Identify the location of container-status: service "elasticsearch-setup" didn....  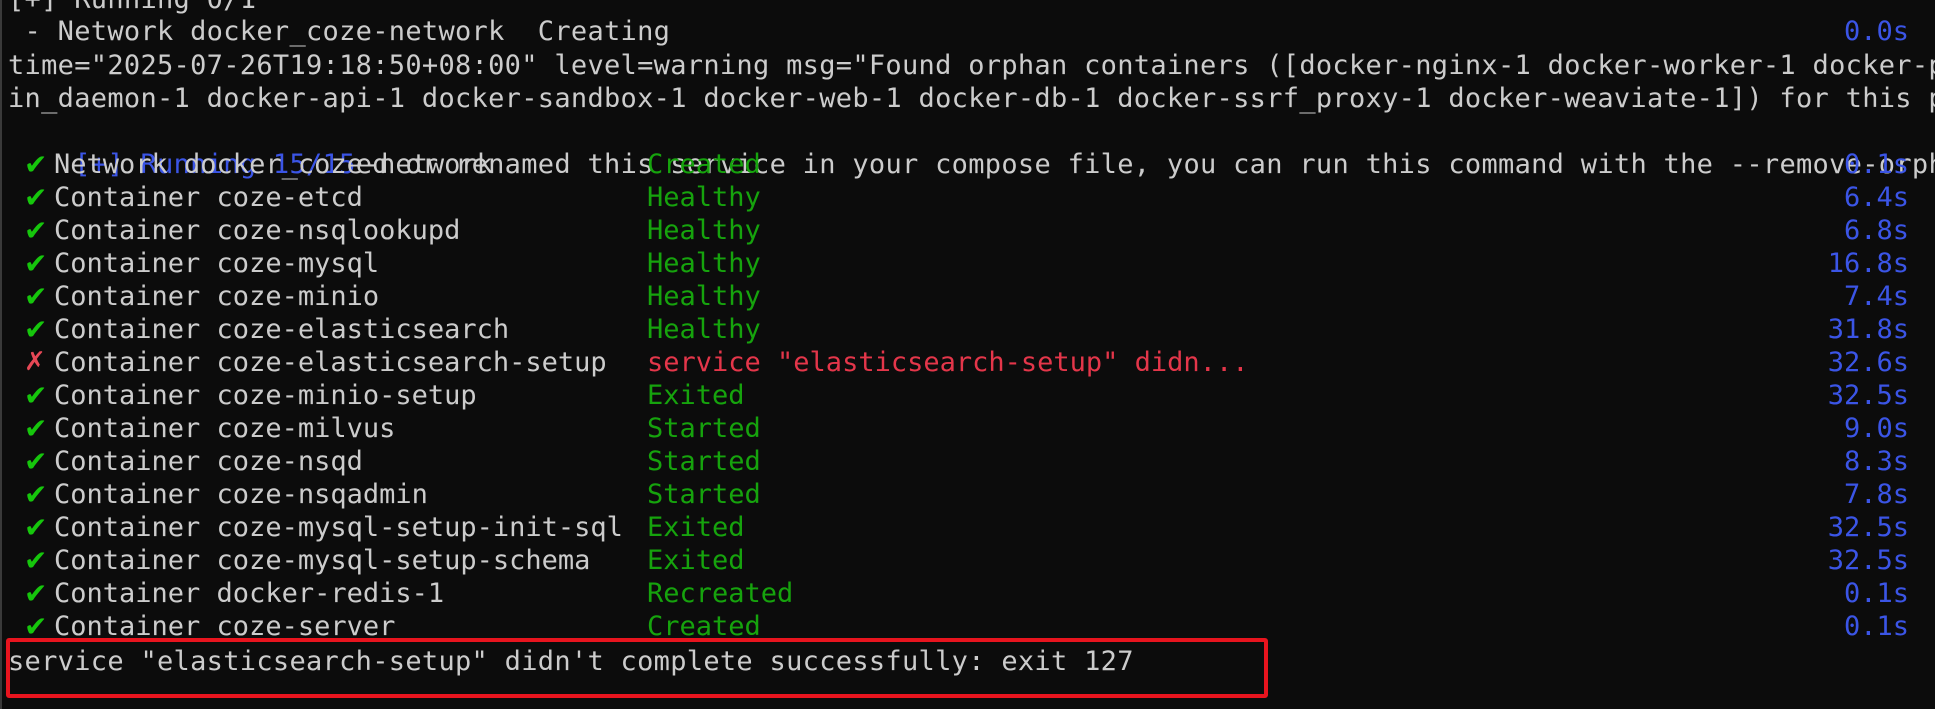
(948, 362).